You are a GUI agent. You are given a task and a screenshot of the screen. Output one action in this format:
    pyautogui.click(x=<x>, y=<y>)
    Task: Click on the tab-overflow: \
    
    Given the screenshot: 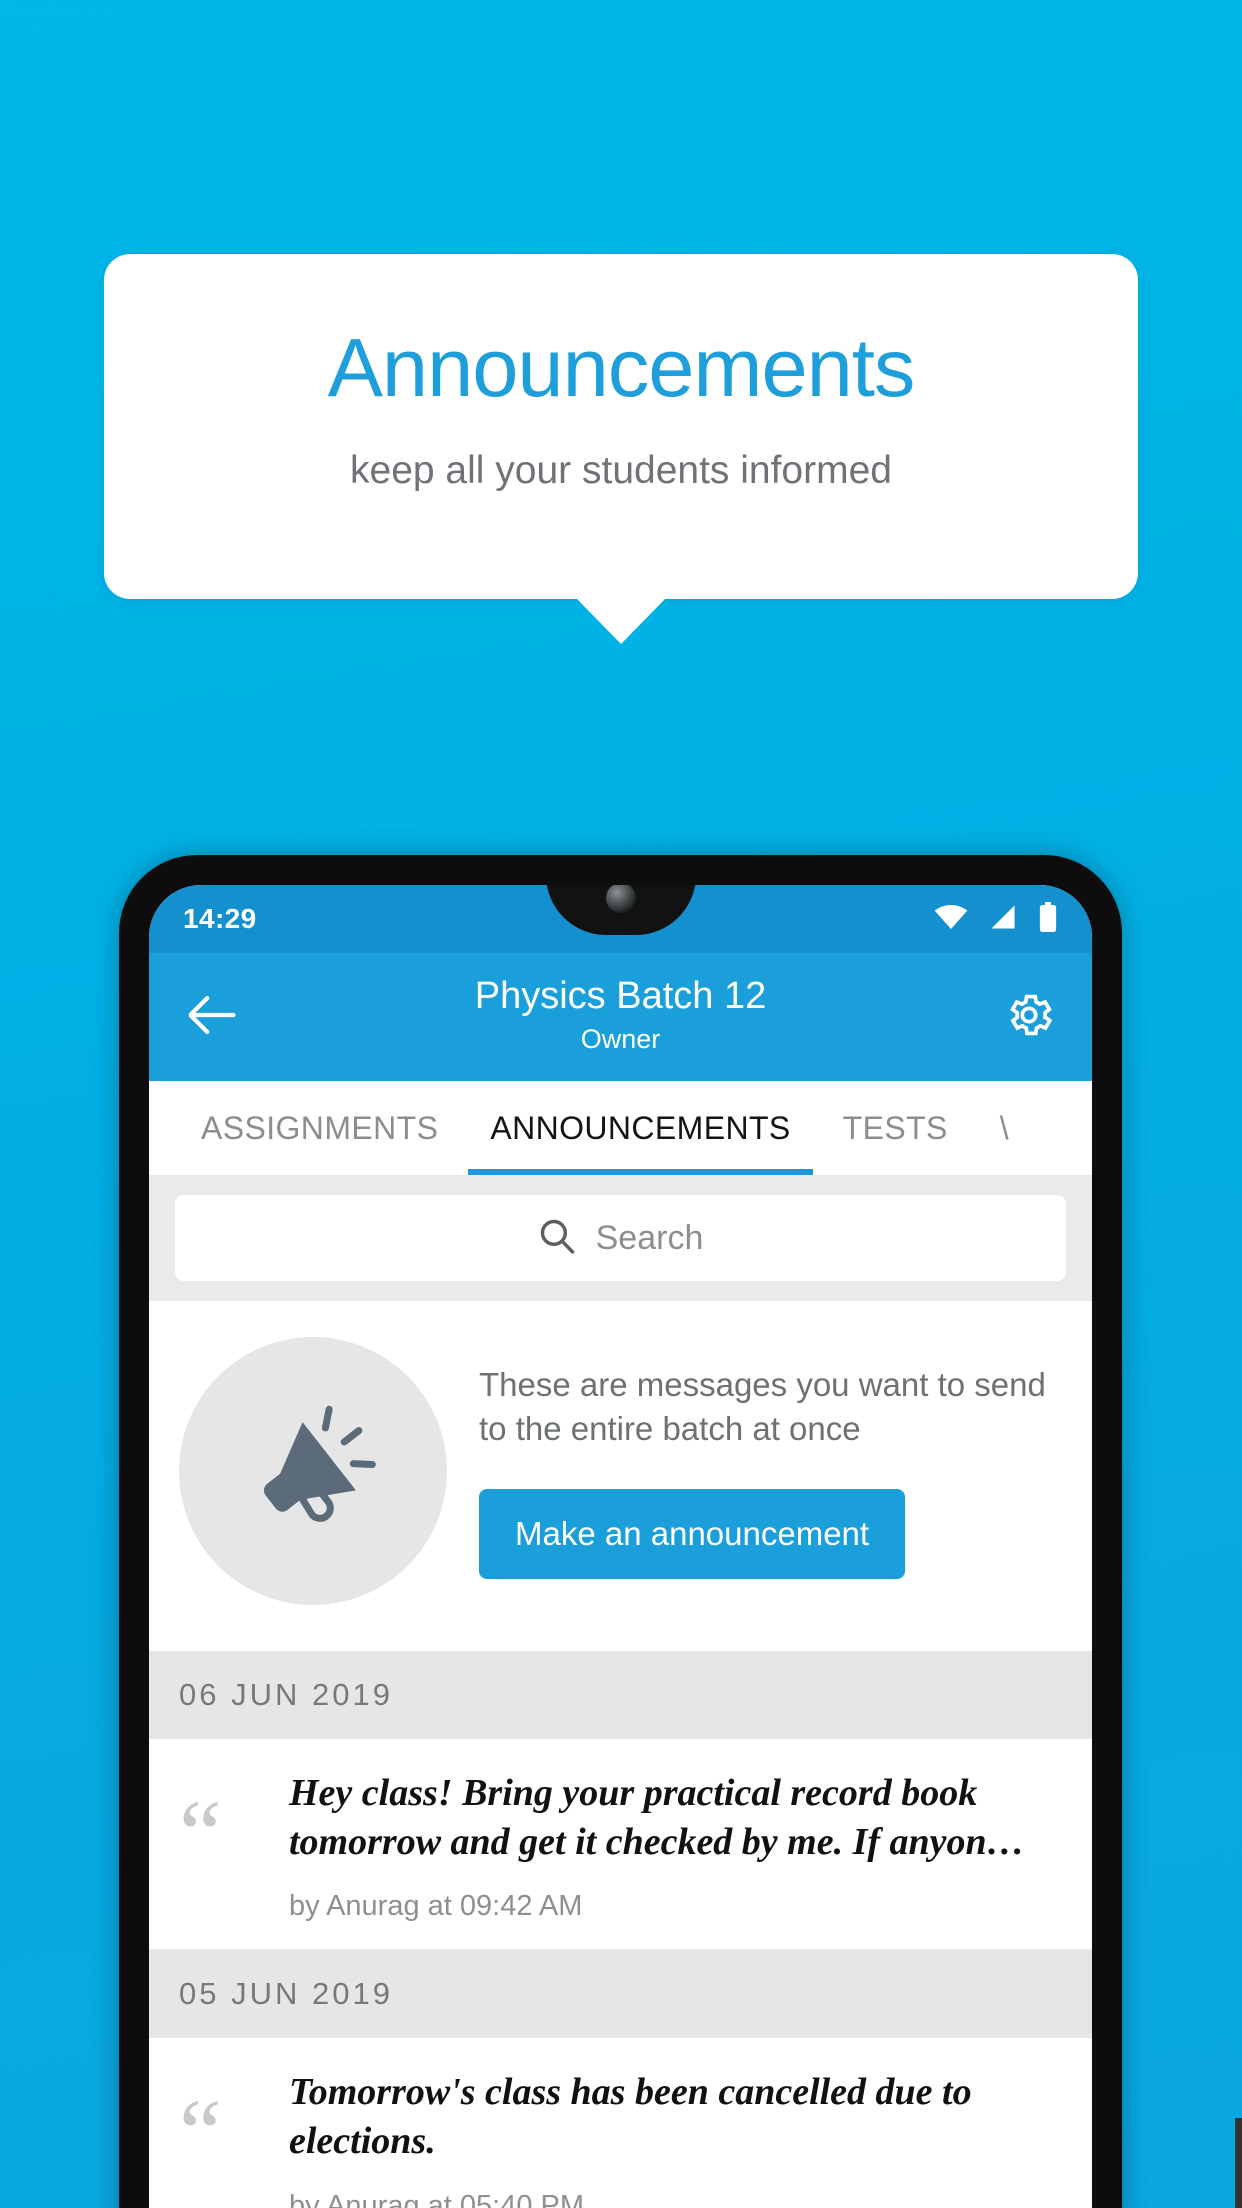 What is the action you would take?
    pyautogui.click(x=1004, y=1128)
    